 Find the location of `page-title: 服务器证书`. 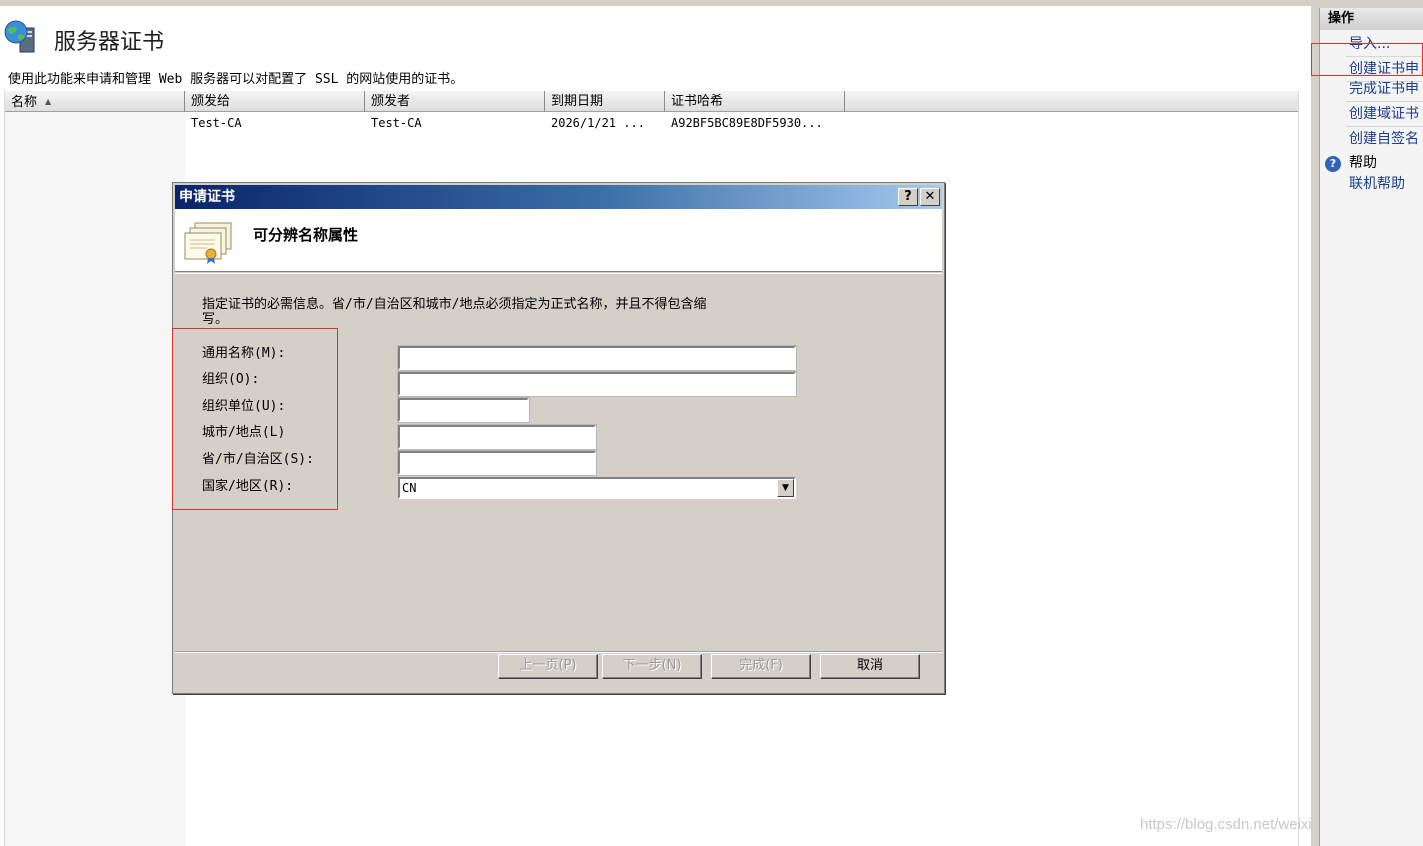

page-title: 服务器证书 is located at coordinates (109, 42).